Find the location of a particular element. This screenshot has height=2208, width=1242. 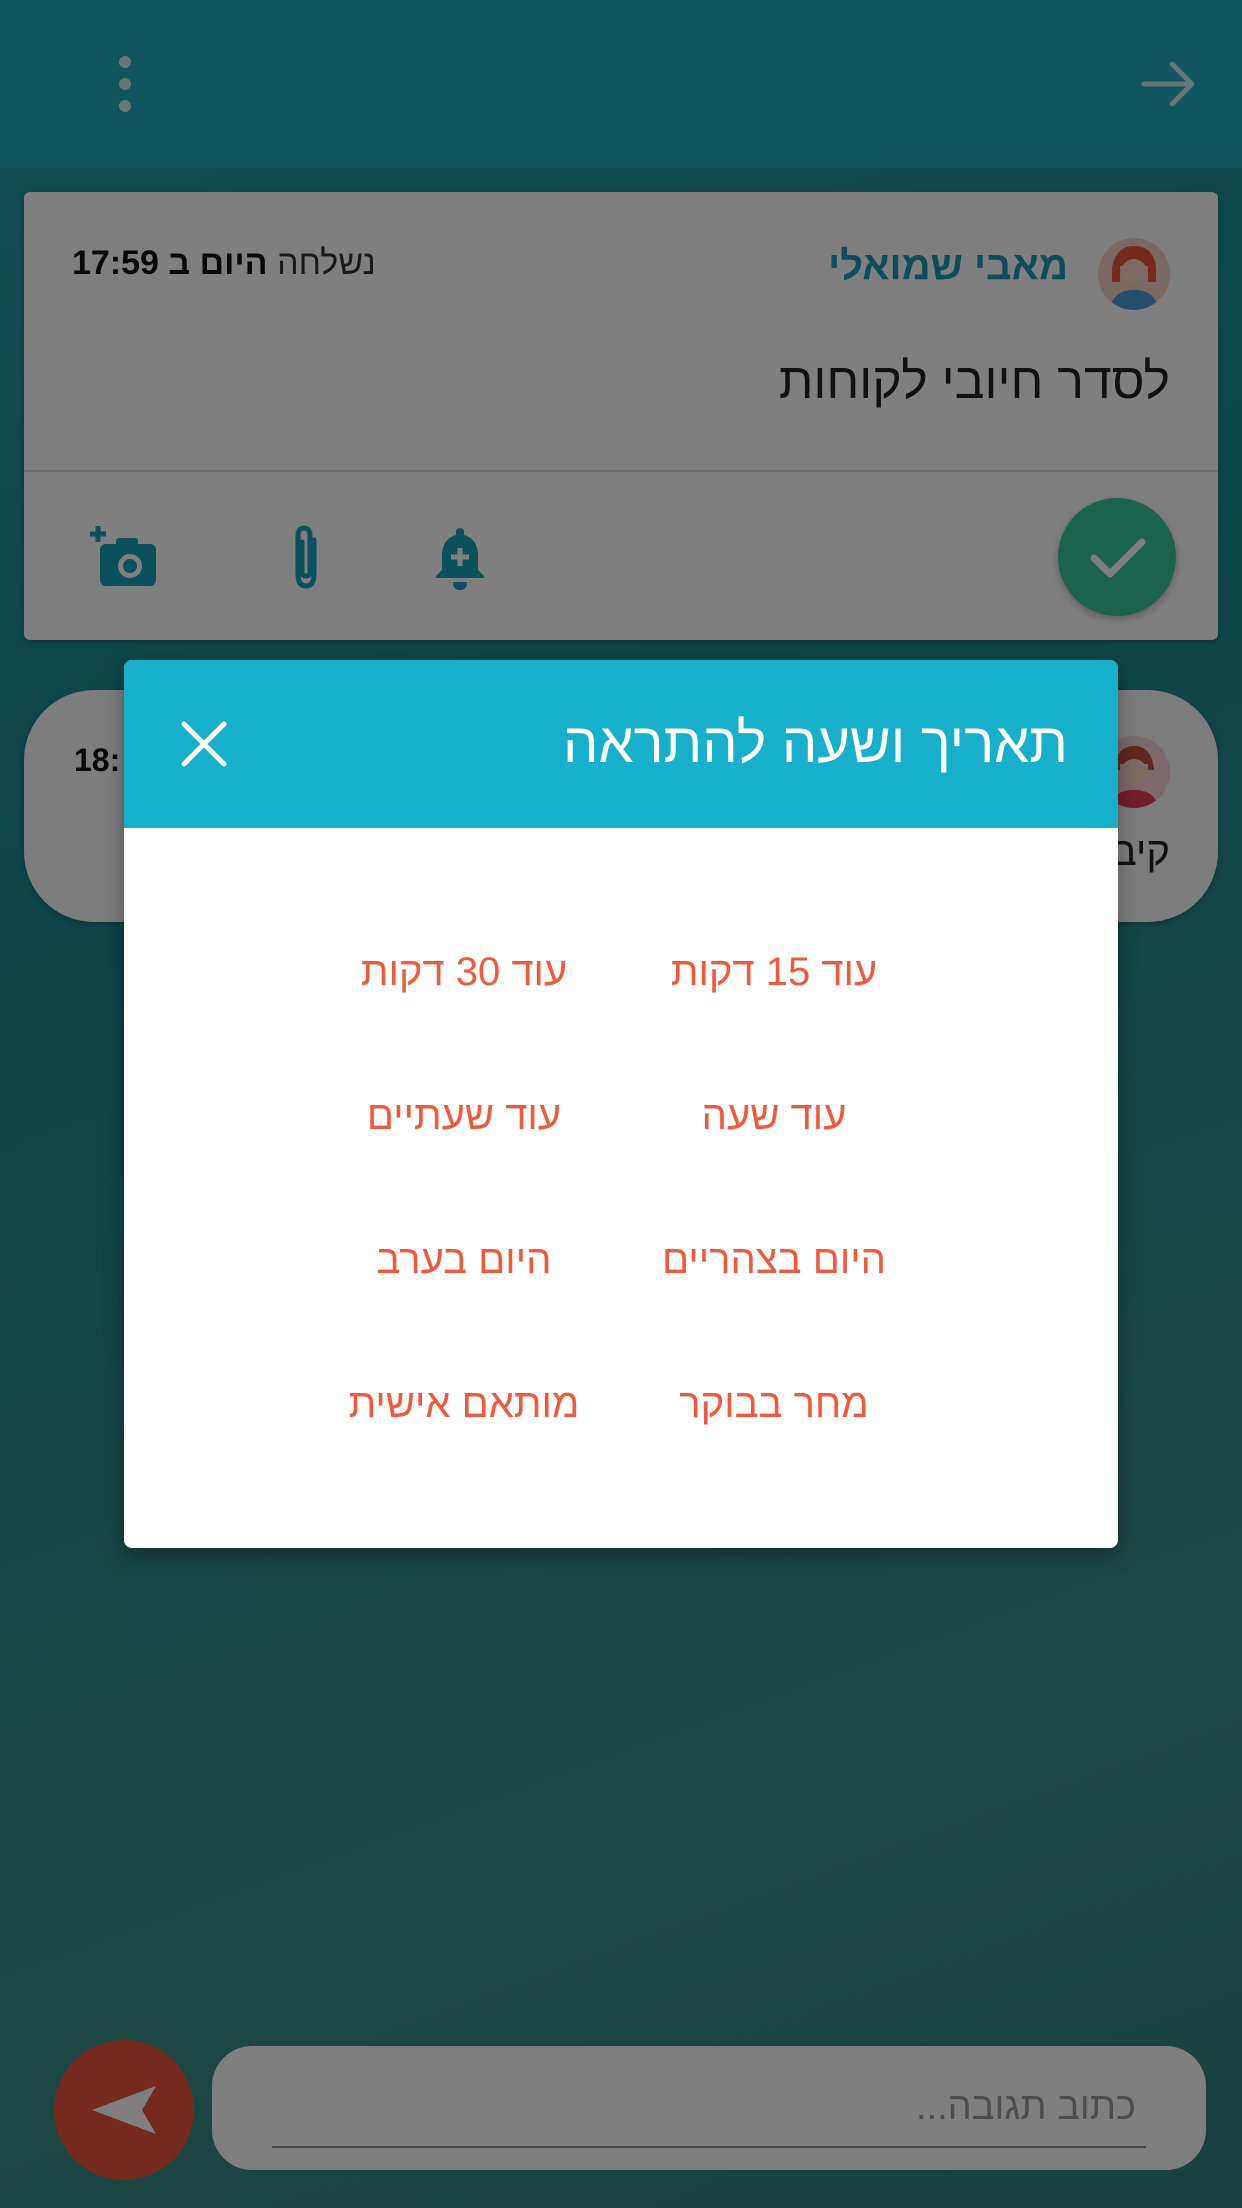

option-one-hour: עוד שעה is located at coordinates (774, 1116).